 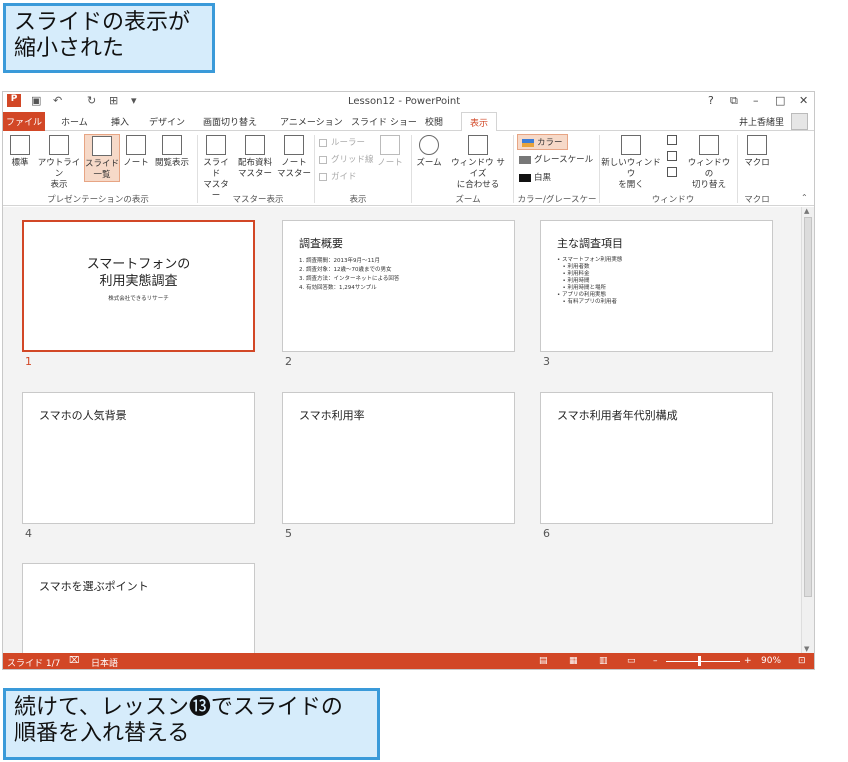 What do you see at coordinates (59, 163) in the screenshot?
I see `outline-view-button: アウトライン 表示` at bounding box center [59, 163].